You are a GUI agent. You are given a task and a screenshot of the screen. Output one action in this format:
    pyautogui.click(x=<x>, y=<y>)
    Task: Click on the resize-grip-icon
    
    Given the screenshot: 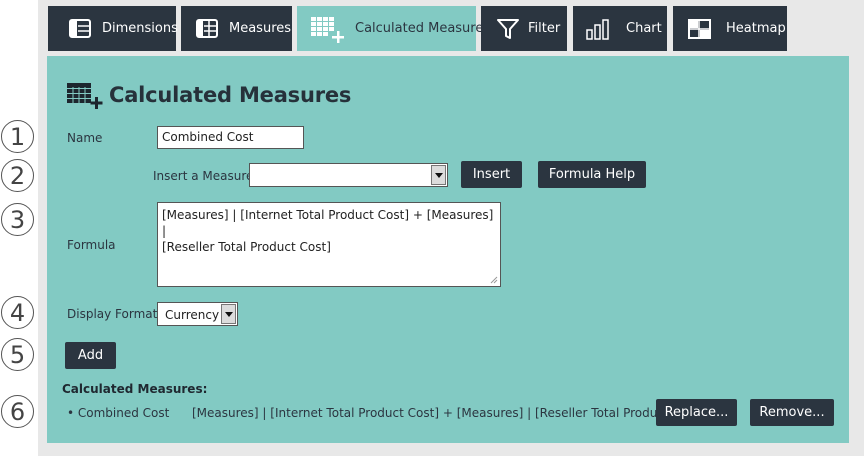 What is the action you would take?
    pyautogui.click(x=494, y=280)
    